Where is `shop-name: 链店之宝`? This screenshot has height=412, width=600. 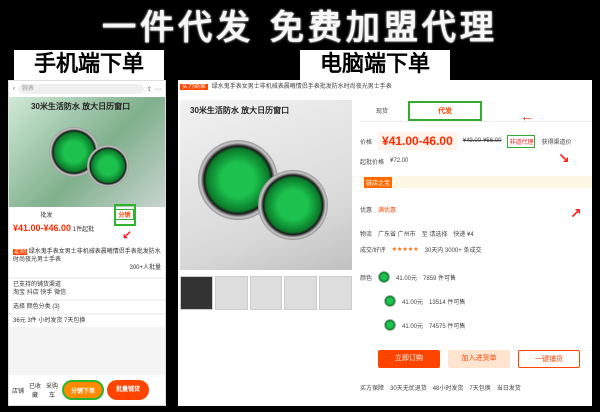 shop-name: 链店之宝 is located at coordinates (378, 182).